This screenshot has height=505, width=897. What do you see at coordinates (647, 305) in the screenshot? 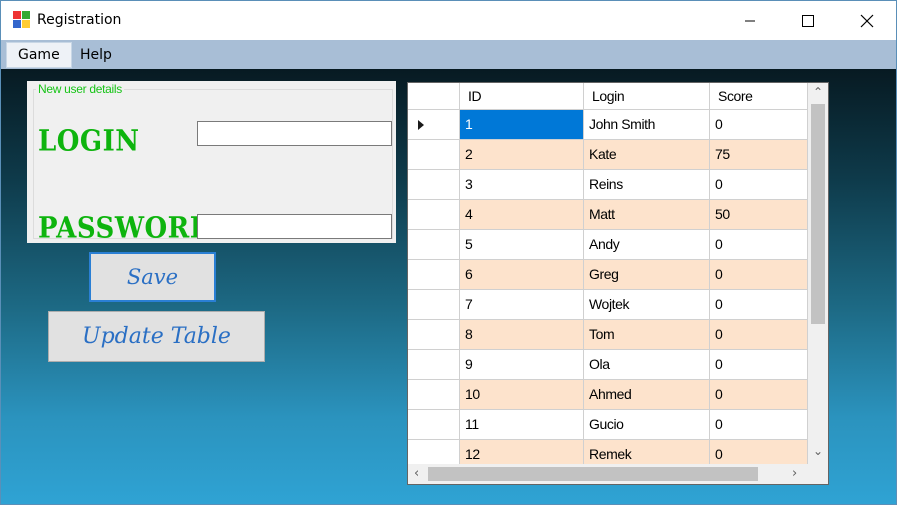
I see `cell-login: Wojtek` at bounding box center [647, 305].